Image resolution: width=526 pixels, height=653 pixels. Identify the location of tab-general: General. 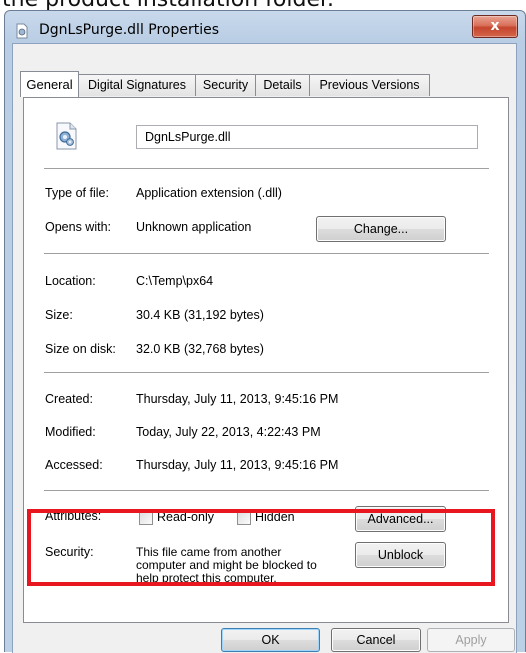
(49, 84).